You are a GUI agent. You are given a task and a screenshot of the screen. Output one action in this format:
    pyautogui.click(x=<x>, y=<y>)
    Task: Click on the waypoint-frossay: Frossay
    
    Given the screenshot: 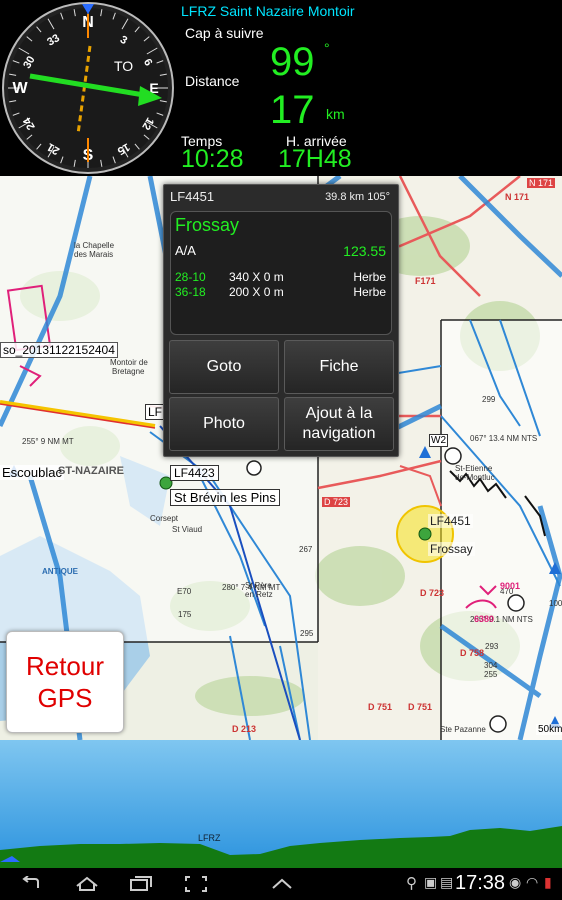 What is the action you would take?
    pyautogui.click(x=451, y=549)
    